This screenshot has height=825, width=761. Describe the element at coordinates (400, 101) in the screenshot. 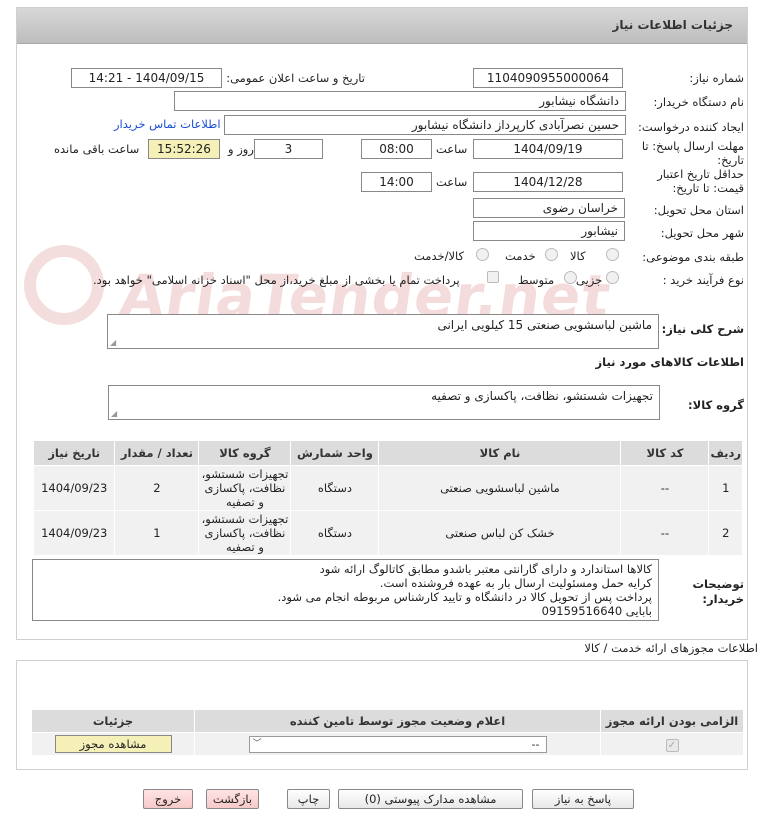

I see `buyer-field: دانشگاه نیشابور` at that location.